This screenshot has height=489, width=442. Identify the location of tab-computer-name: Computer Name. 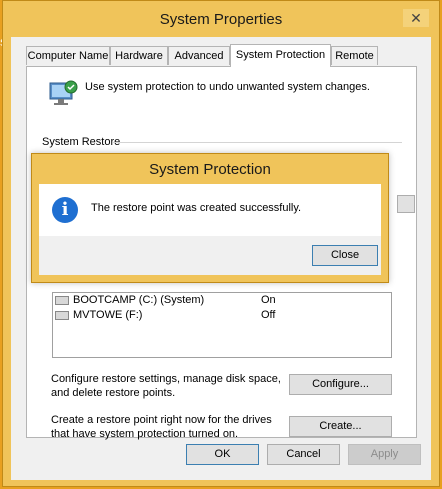
(68, 55).